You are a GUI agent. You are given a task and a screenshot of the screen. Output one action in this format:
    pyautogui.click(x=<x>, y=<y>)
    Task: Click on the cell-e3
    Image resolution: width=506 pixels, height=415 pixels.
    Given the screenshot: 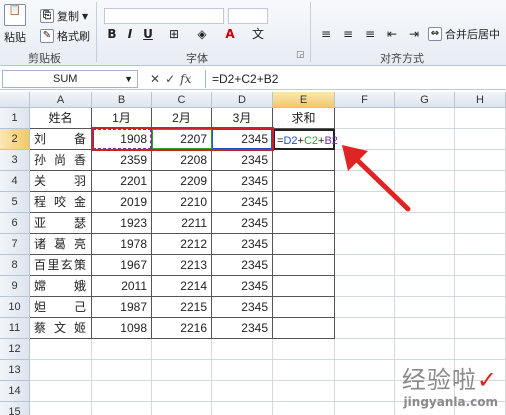 What is the action you would take?
    pyautogui.click(x=304, y=160)
    